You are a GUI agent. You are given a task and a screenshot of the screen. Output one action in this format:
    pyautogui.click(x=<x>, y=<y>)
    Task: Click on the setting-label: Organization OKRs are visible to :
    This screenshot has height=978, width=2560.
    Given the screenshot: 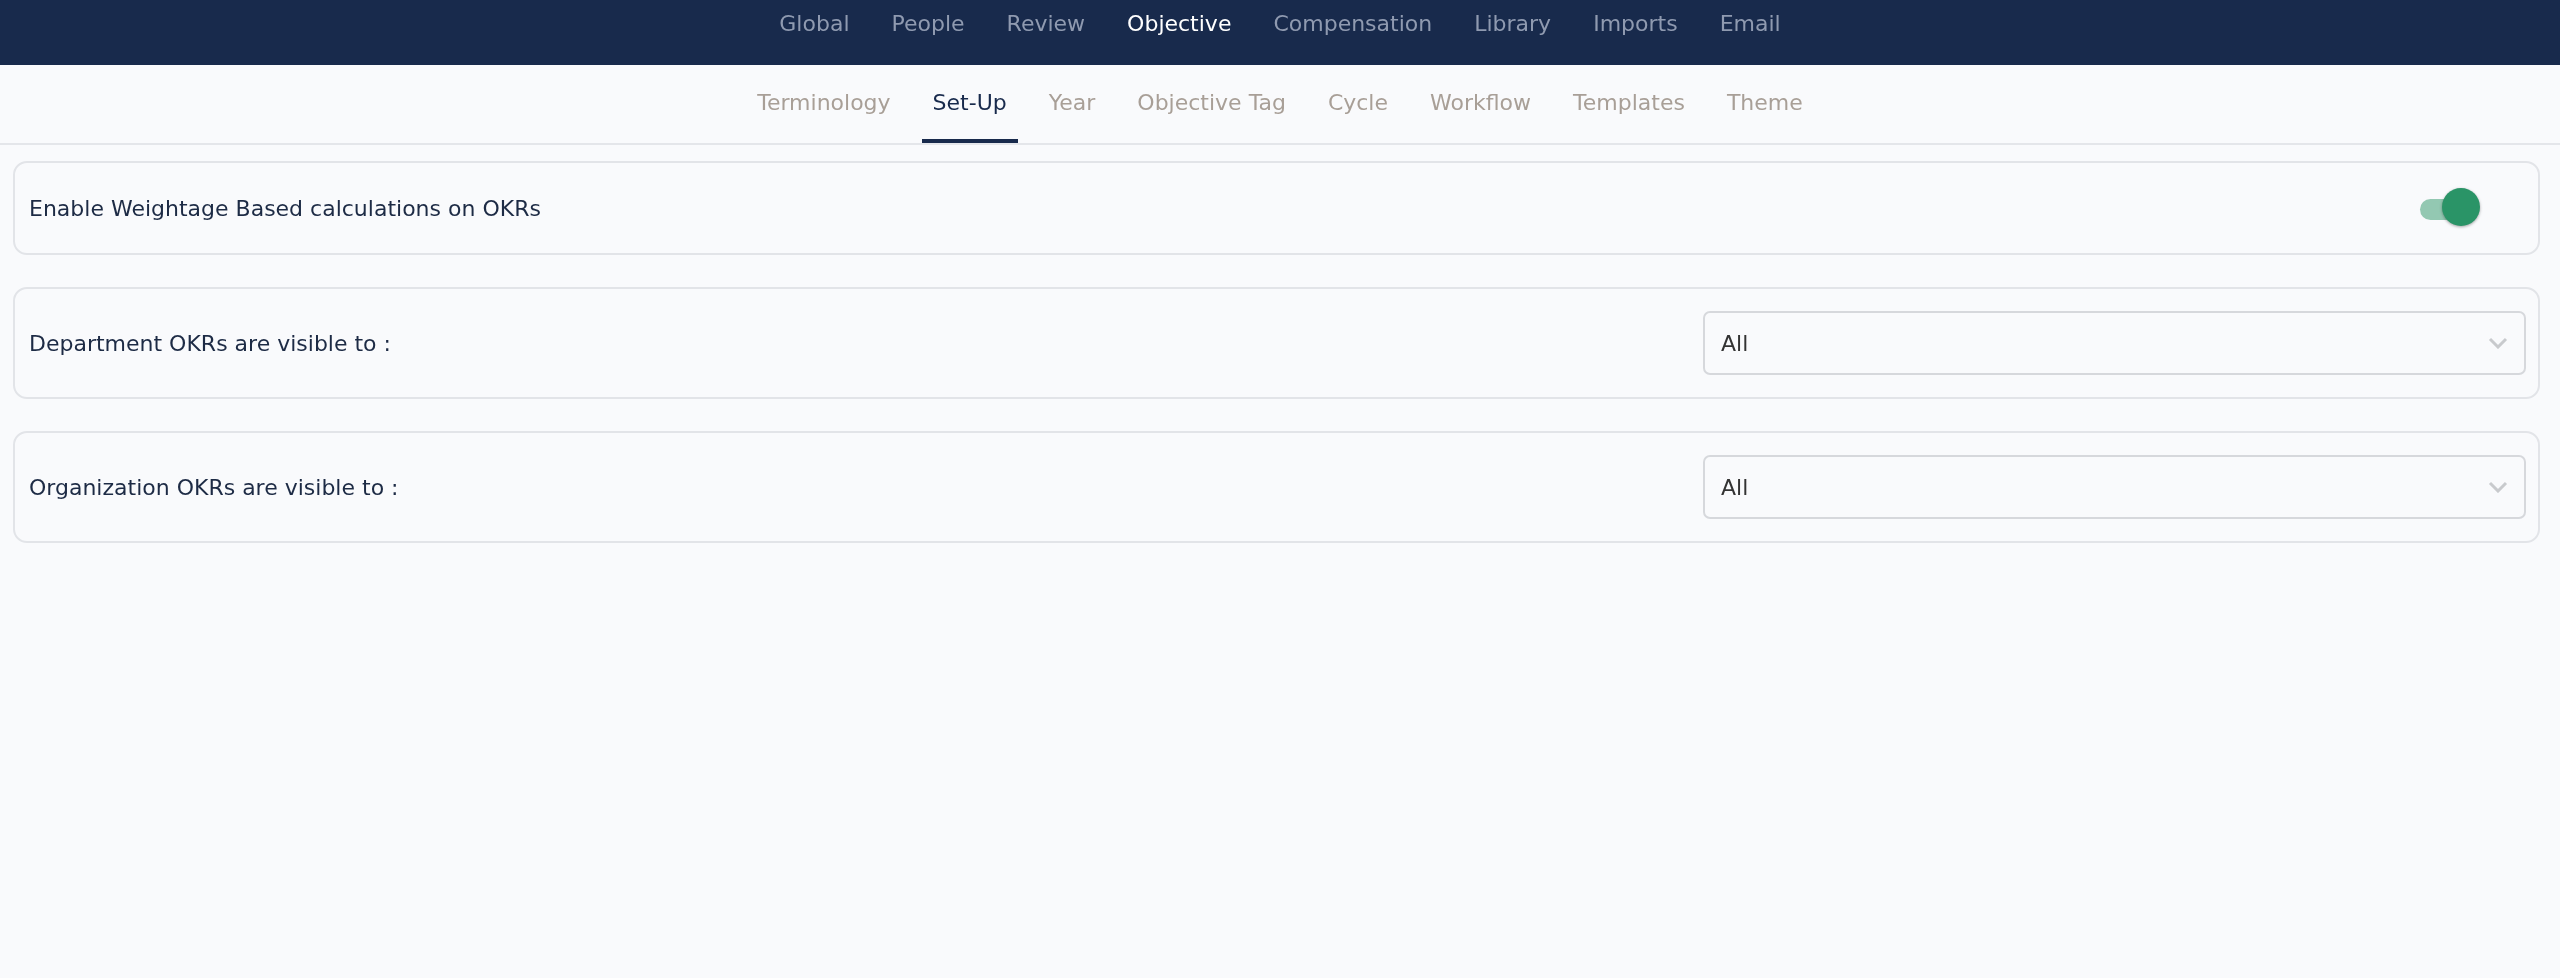 What is the action you would take?
    pyautogui.click(x=214, y=487)
    